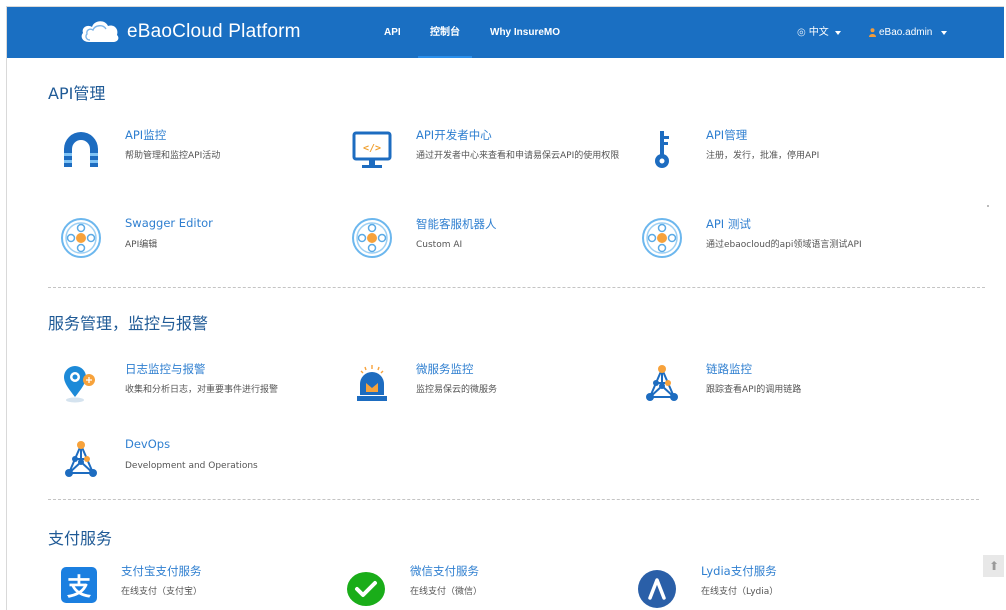 The image size is (1006, 610). I want to click on back-to-top-button: ⬆, so click(993, 566).